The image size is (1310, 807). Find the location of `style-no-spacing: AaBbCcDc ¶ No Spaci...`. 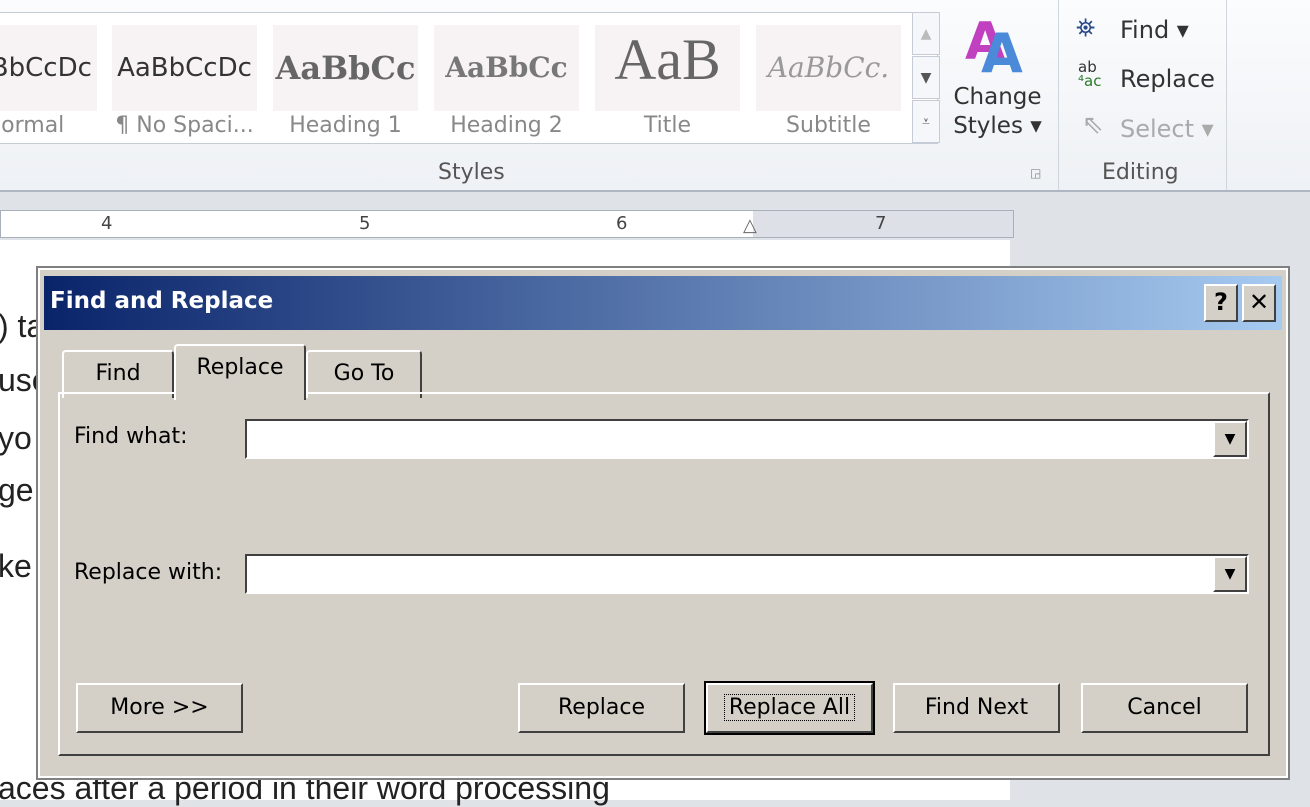

style-no-spacing: AaBbCcDc ¶ No Spaci... is located at coordinates (184, 81).